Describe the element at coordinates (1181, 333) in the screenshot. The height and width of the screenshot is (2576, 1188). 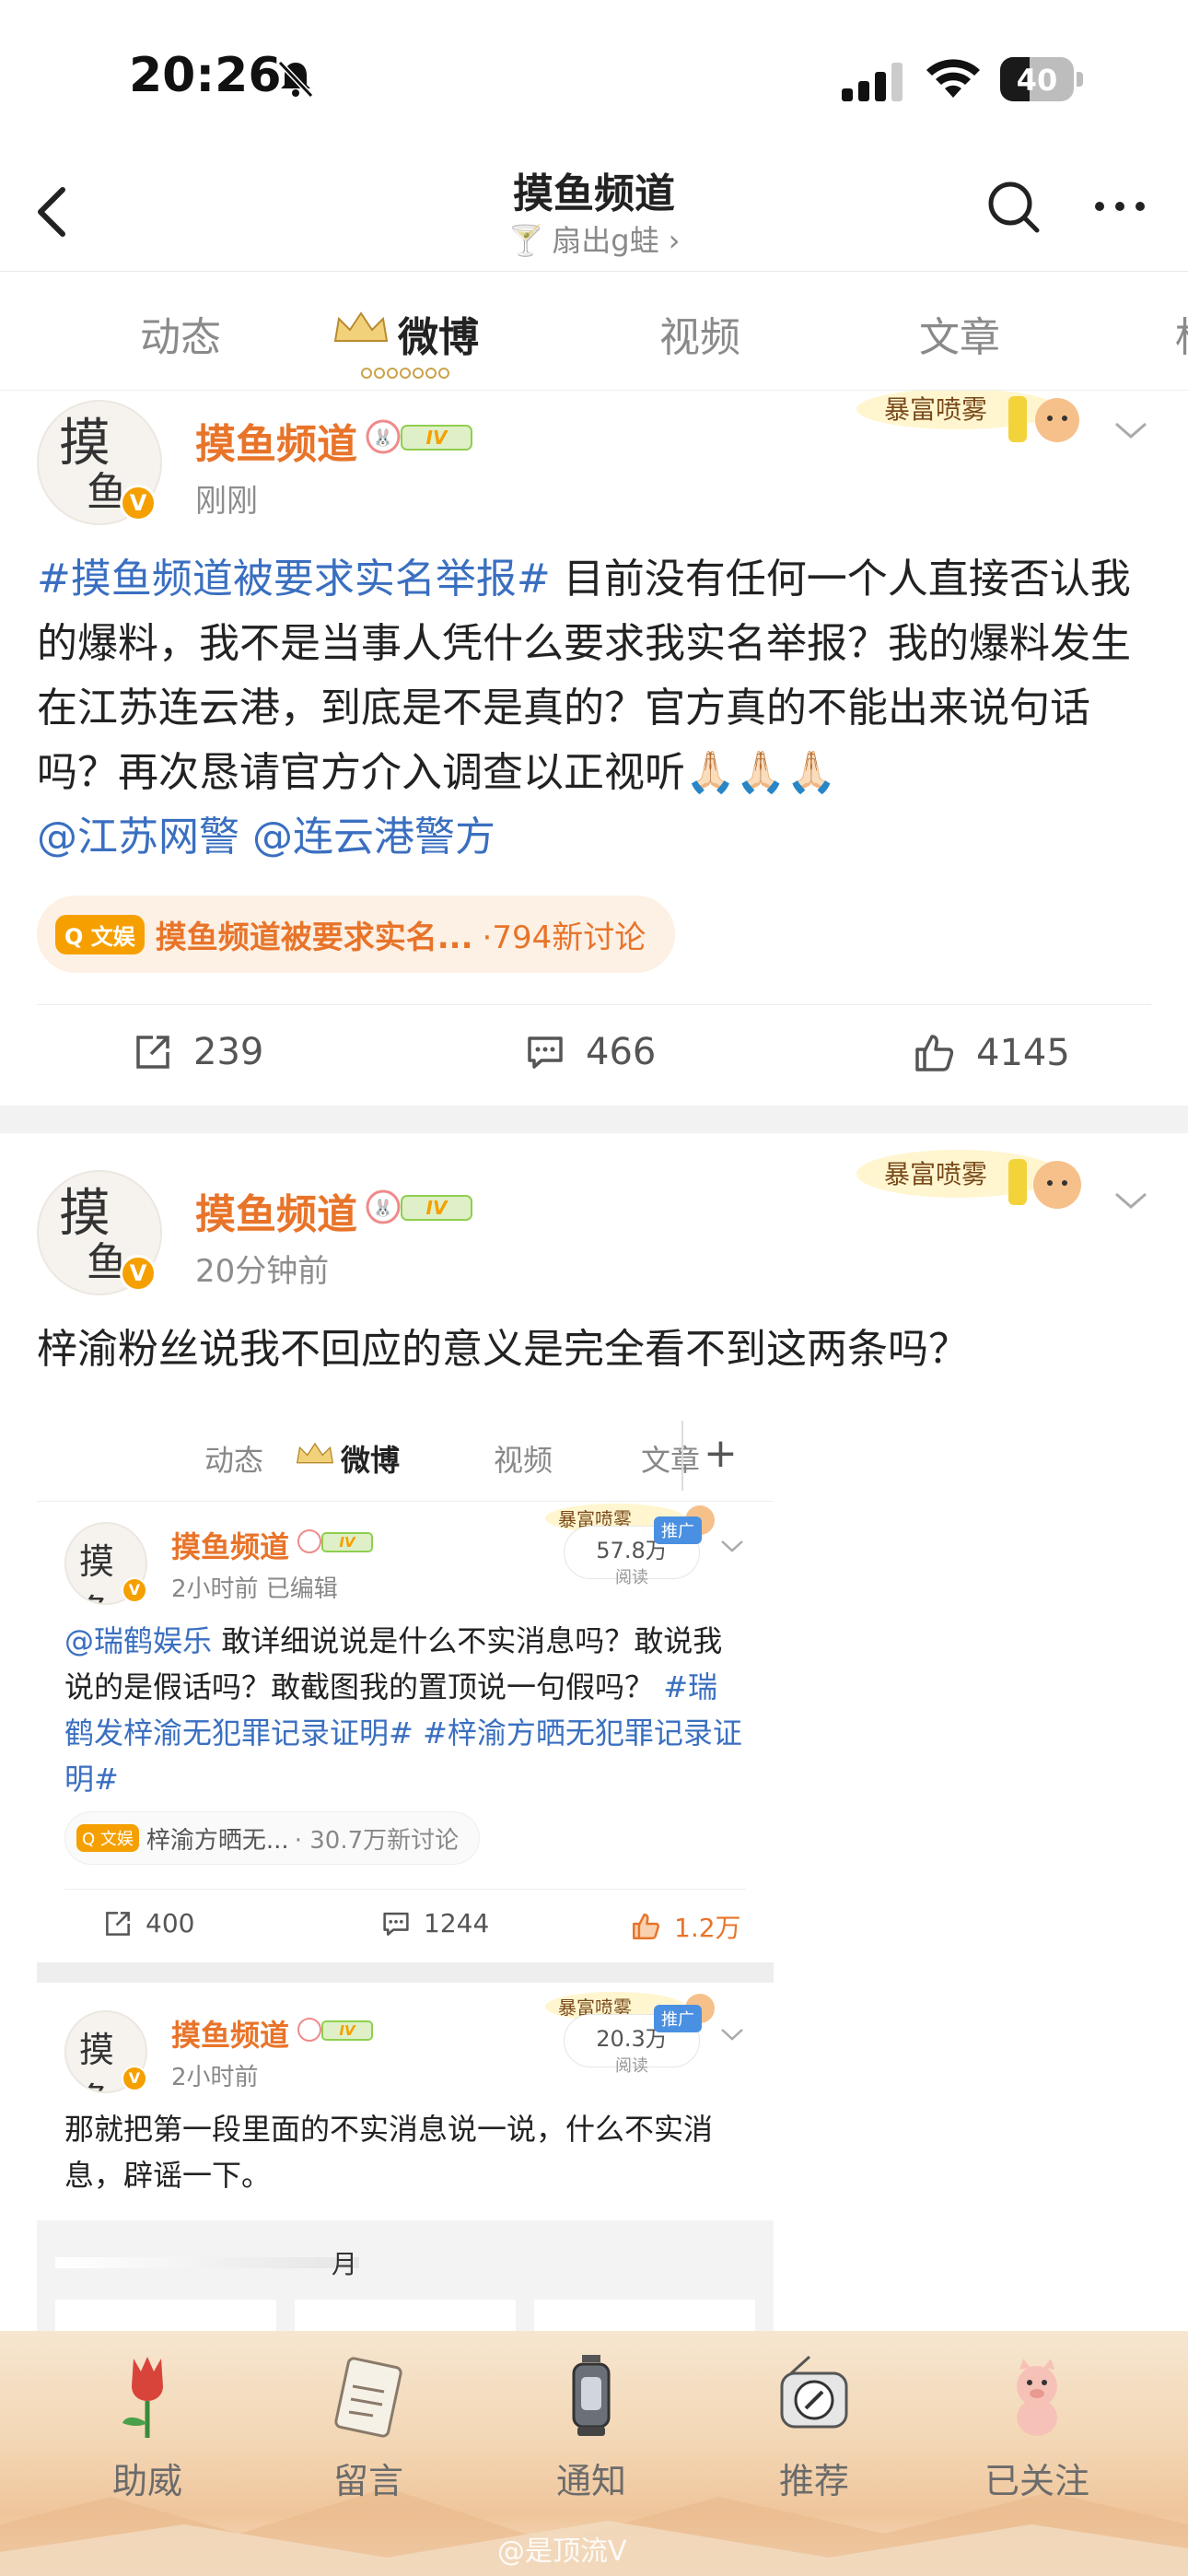
I see `tab-partial: 标` at that location.